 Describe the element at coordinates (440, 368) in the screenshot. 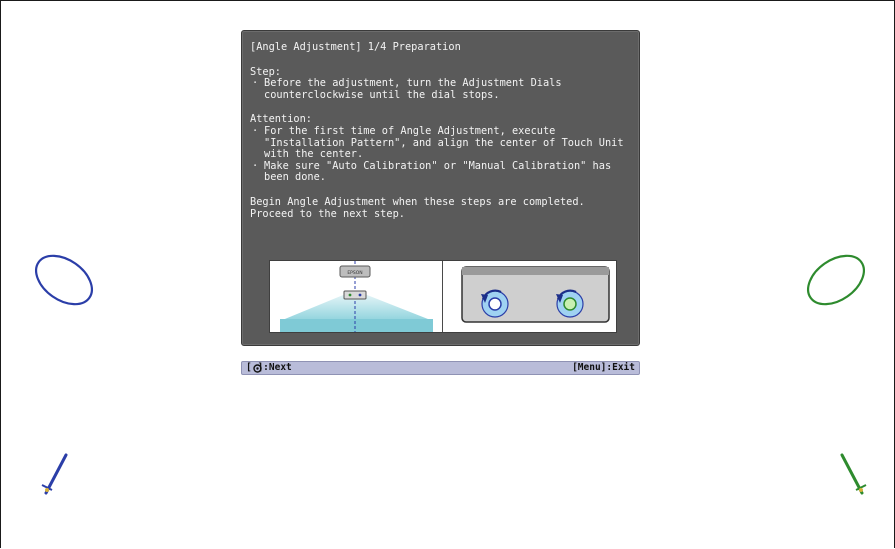

I see `key-hint-bar: [ ]:Next [Menu]:Exit` at that location.